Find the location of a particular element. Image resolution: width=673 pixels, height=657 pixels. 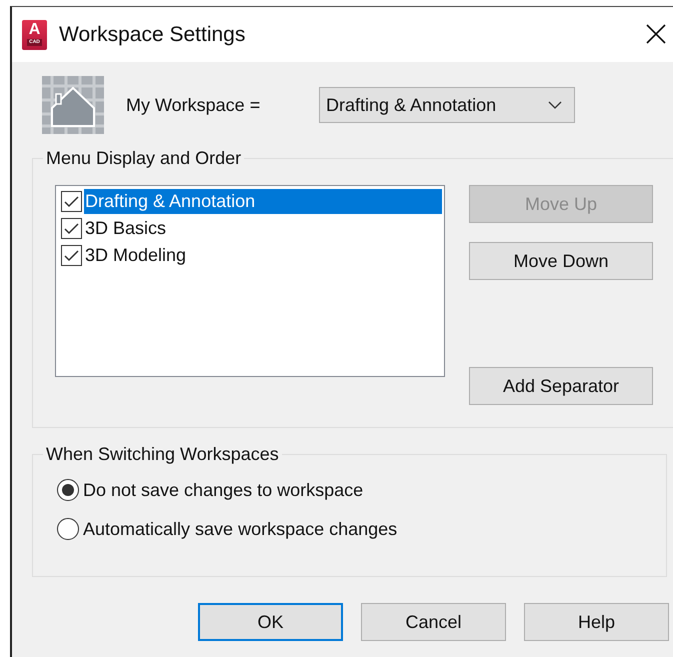

workspace-house-icon is located at coordinates (73, 105).